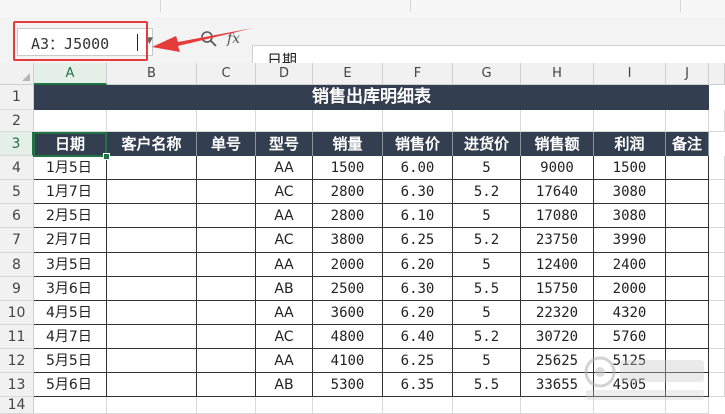 Image resolution: width=725 pixels, height=414 pixels. I want to click on column-header-i: I, so click(630, 74).